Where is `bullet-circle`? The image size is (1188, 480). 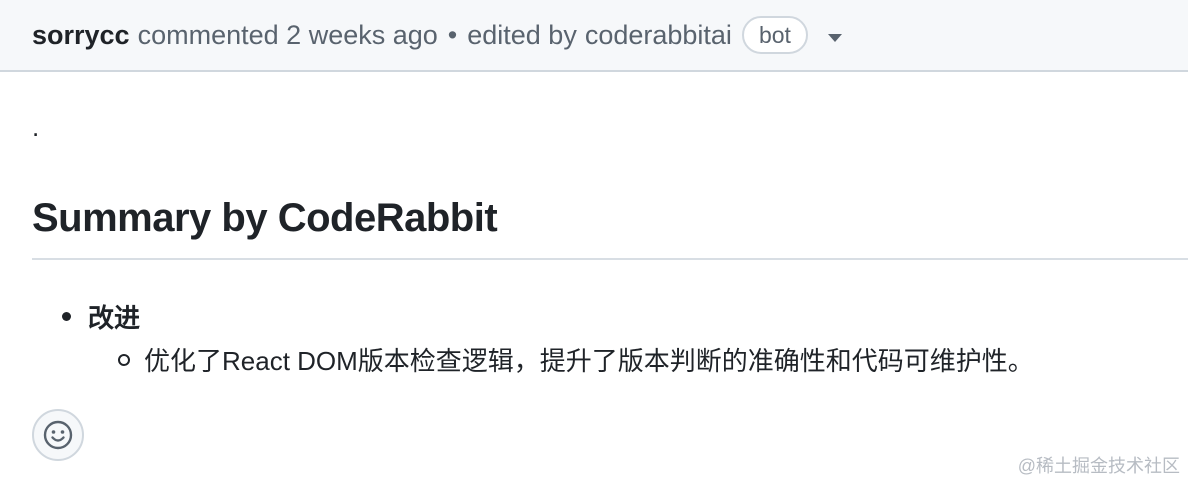 bullet-circle is located at coordinates (124, 359).